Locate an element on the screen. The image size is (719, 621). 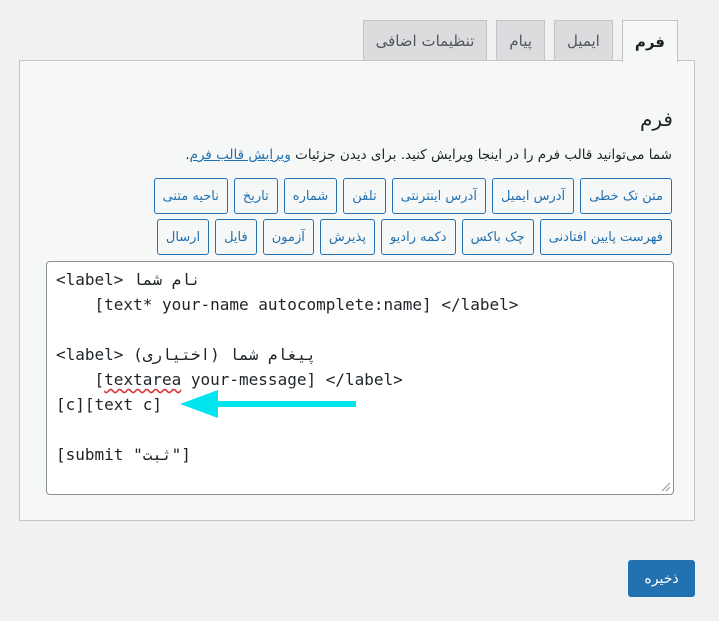
editor-line: [c][text c] is located at coordinates (109, 404).